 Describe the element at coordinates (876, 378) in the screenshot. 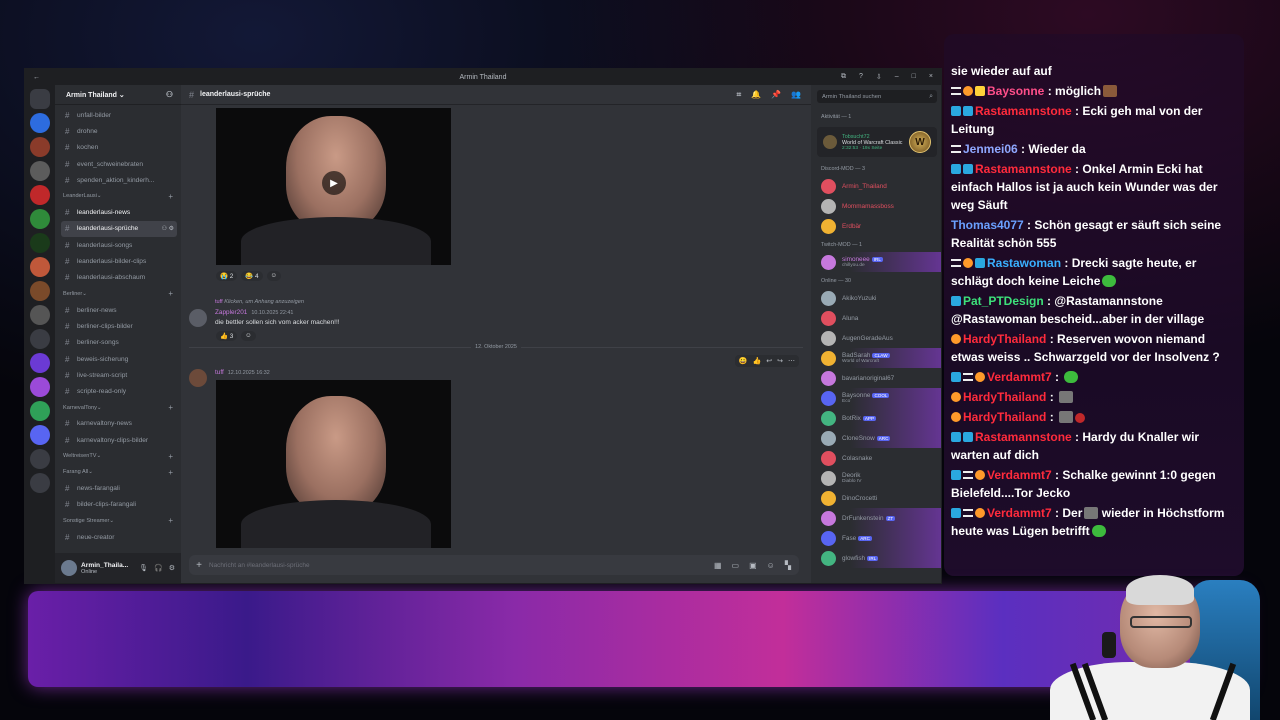

I see `member-item: bavarianoriginal67` at that location.